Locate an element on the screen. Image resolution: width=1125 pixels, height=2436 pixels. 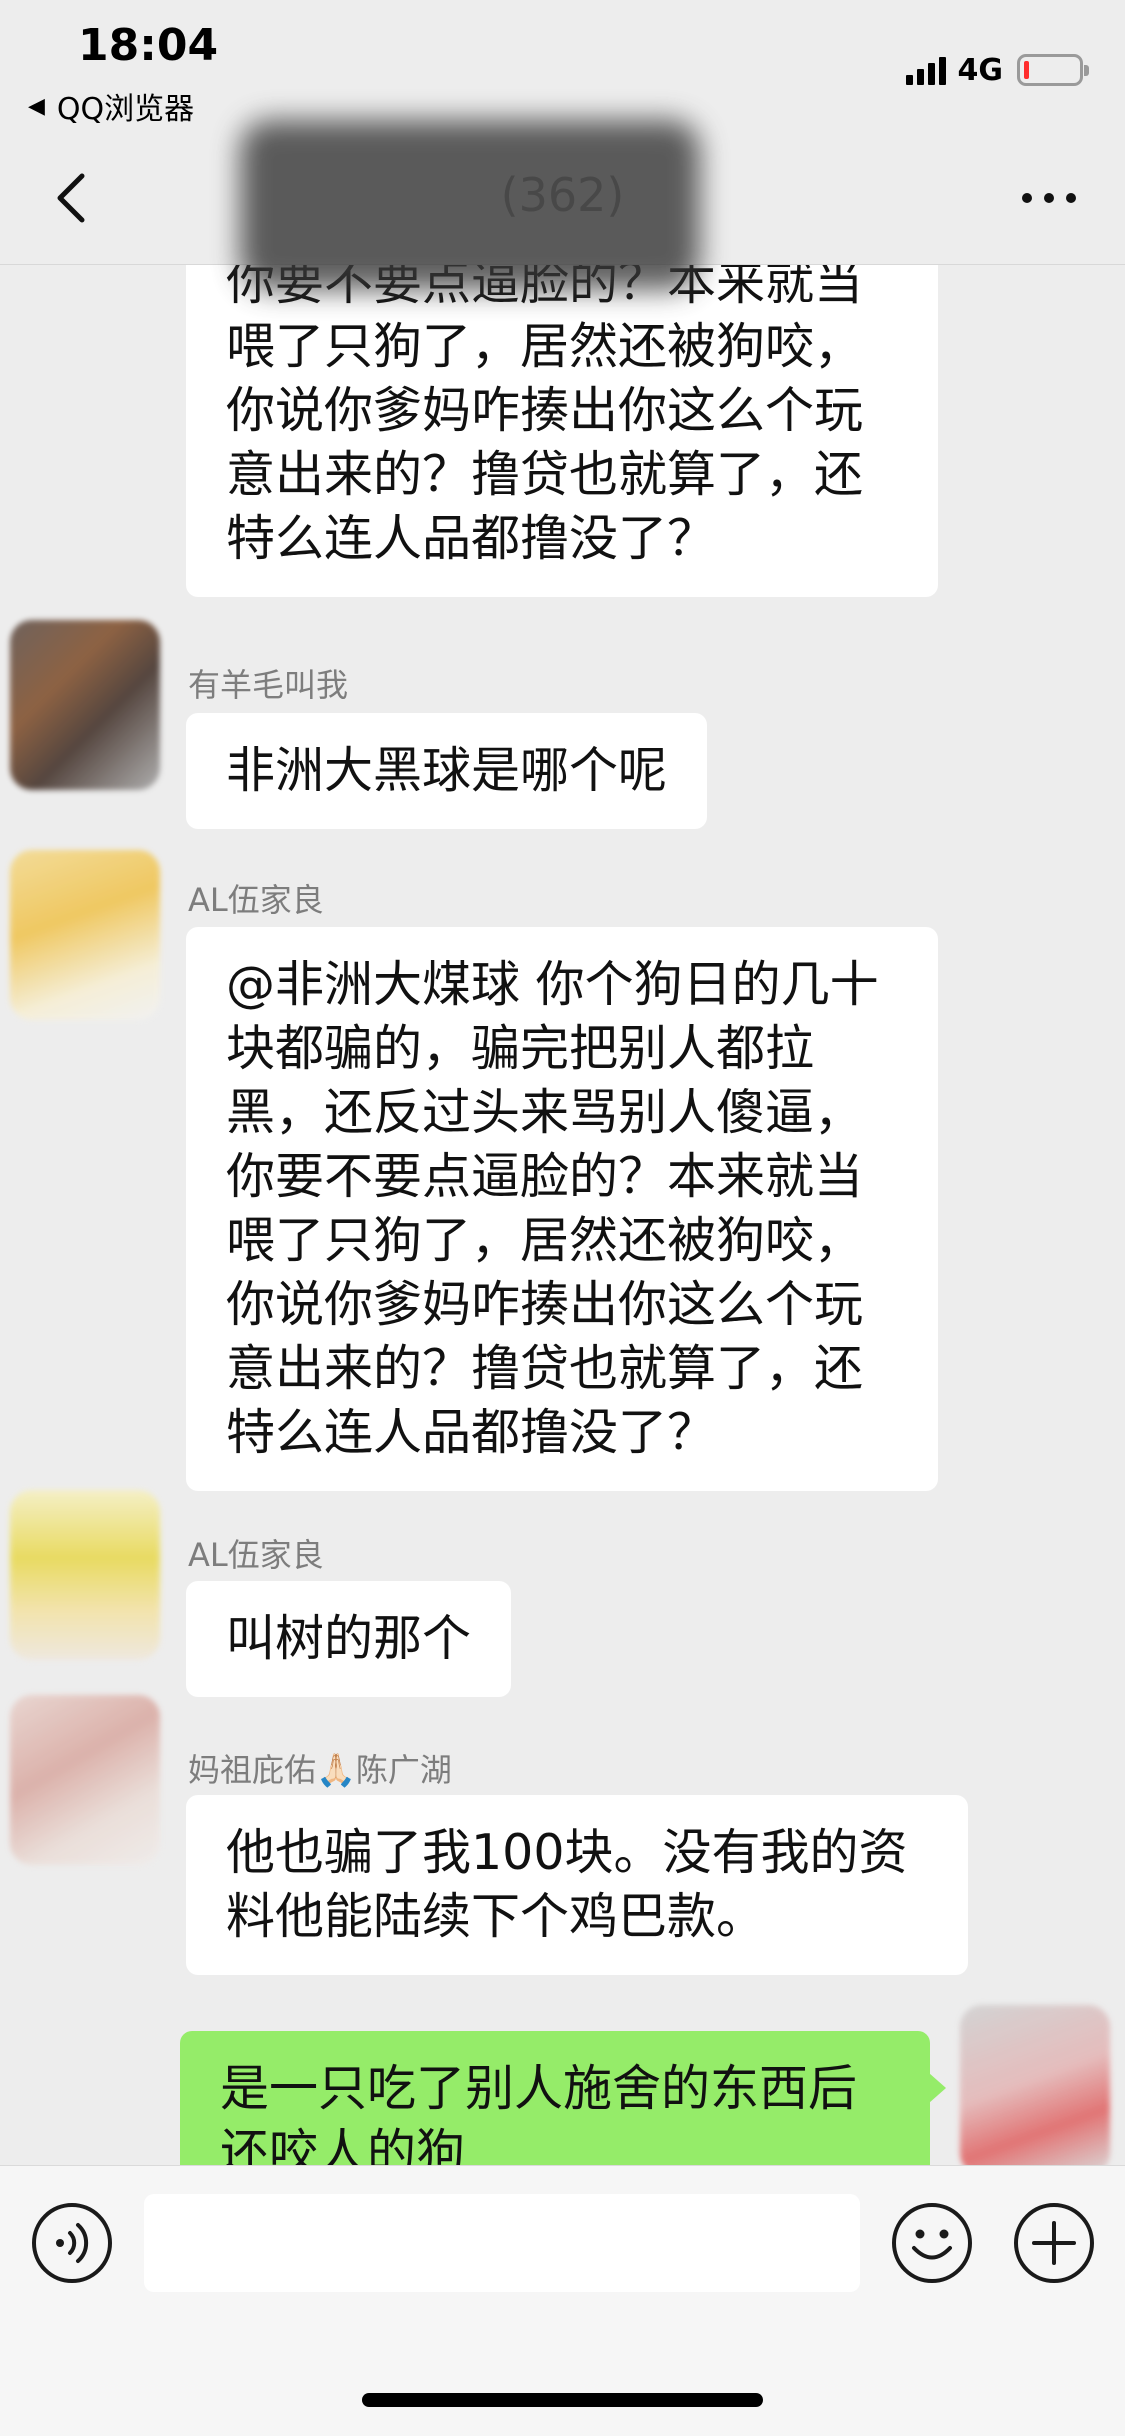
back-to-app-link: ◀ QQ浏览器 is located at coordinates (111, 106).